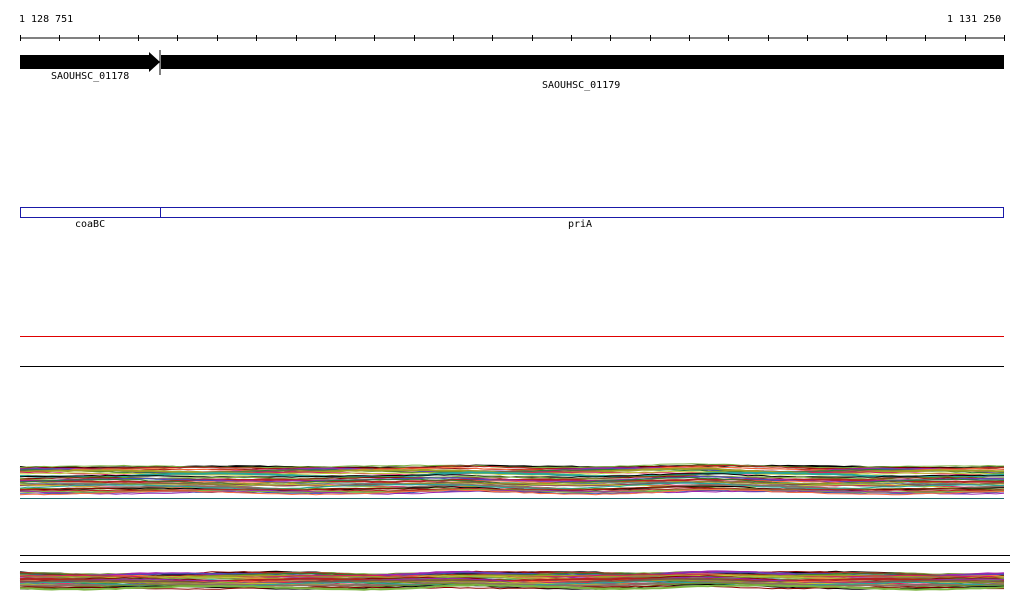  I want to click on gene-label-saouhsc-01178: SAOUHSC_01178, so click(90, 76).